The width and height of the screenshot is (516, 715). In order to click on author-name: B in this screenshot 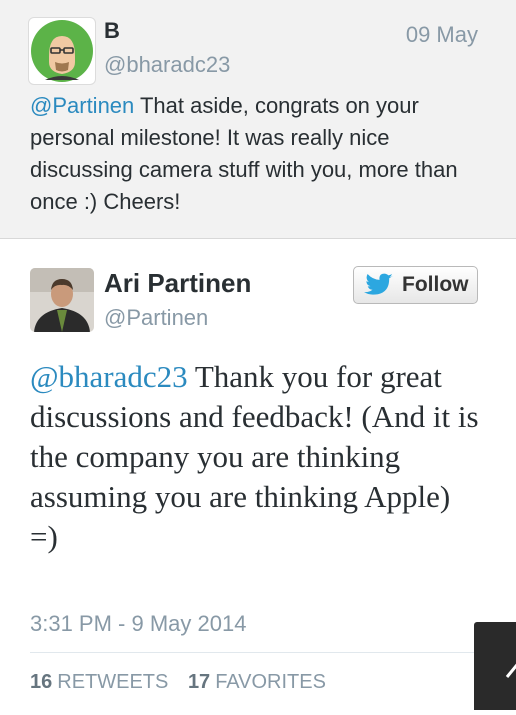, I will do `click(112, 31)`.